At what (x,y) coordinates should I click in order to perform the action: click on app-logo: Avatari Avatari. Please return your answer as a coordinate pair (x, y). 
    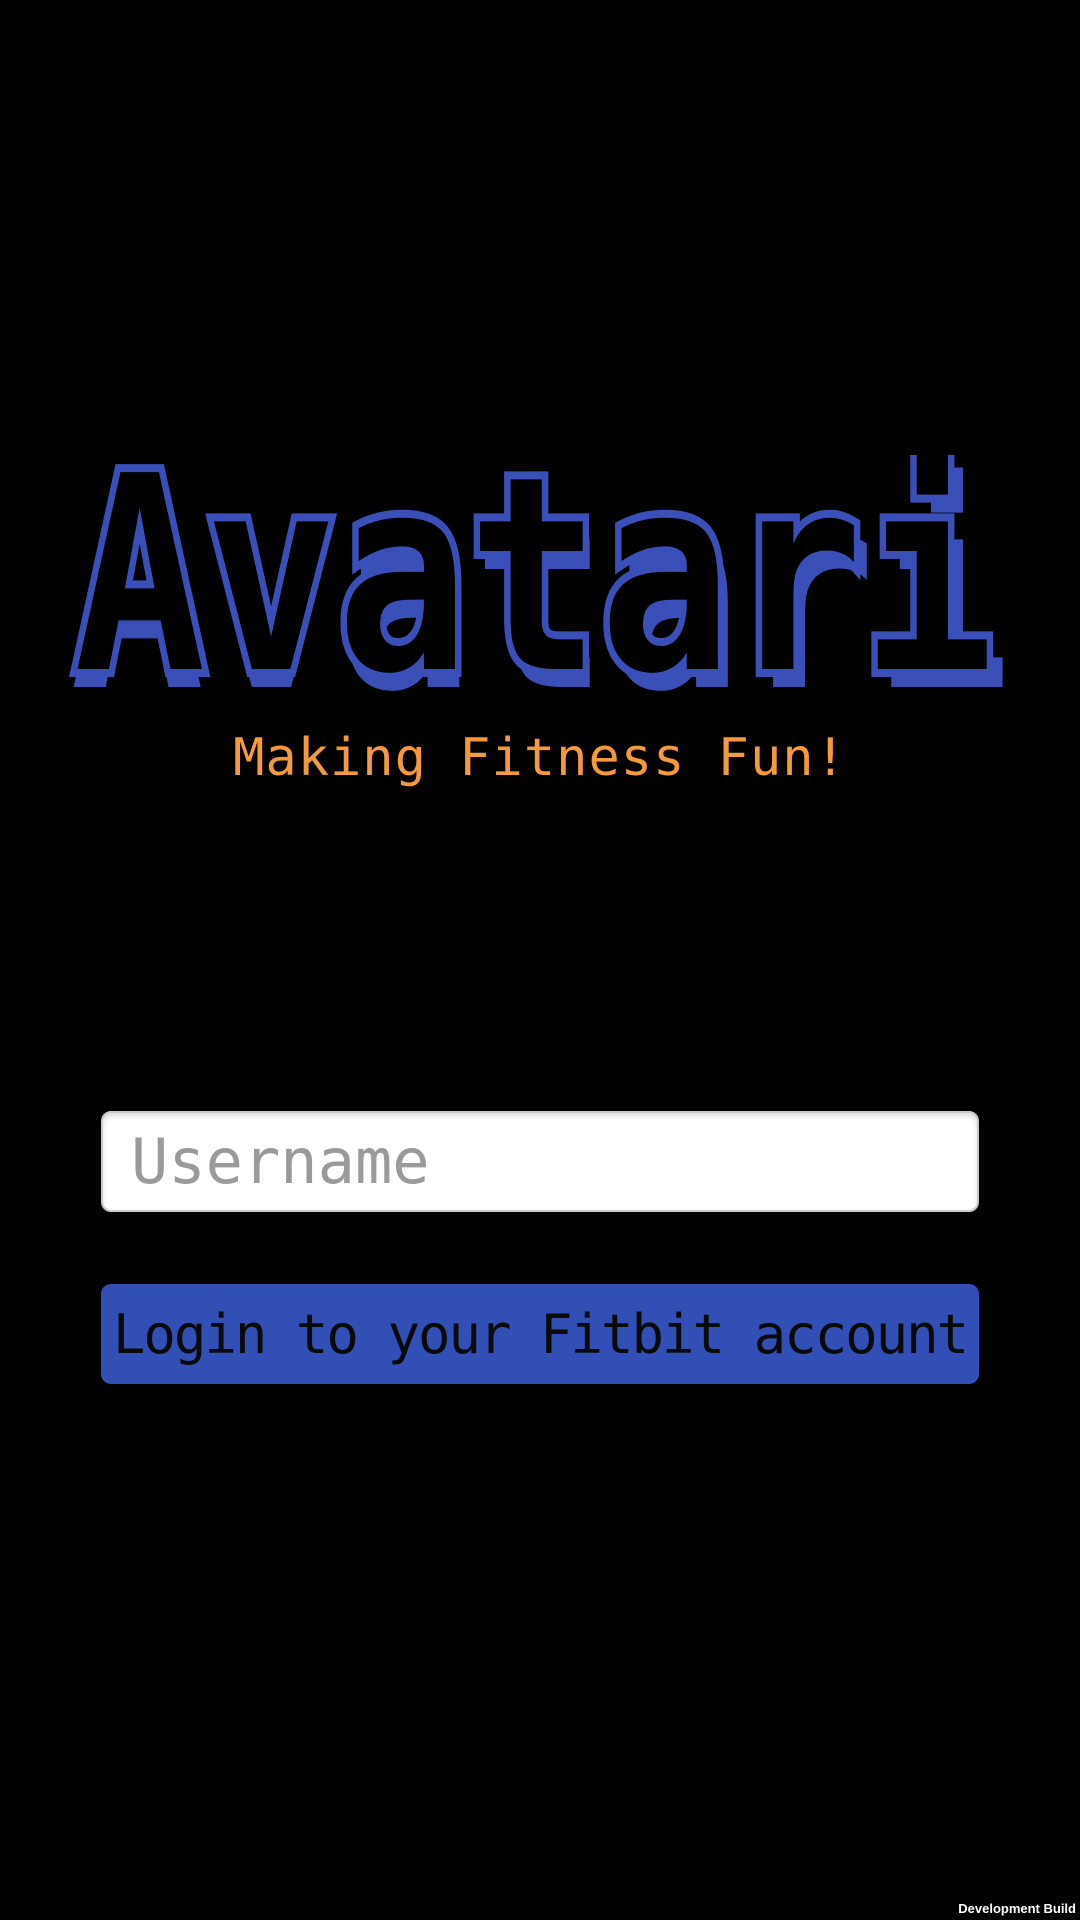
    Looking at the image, I should click on (540, 580).